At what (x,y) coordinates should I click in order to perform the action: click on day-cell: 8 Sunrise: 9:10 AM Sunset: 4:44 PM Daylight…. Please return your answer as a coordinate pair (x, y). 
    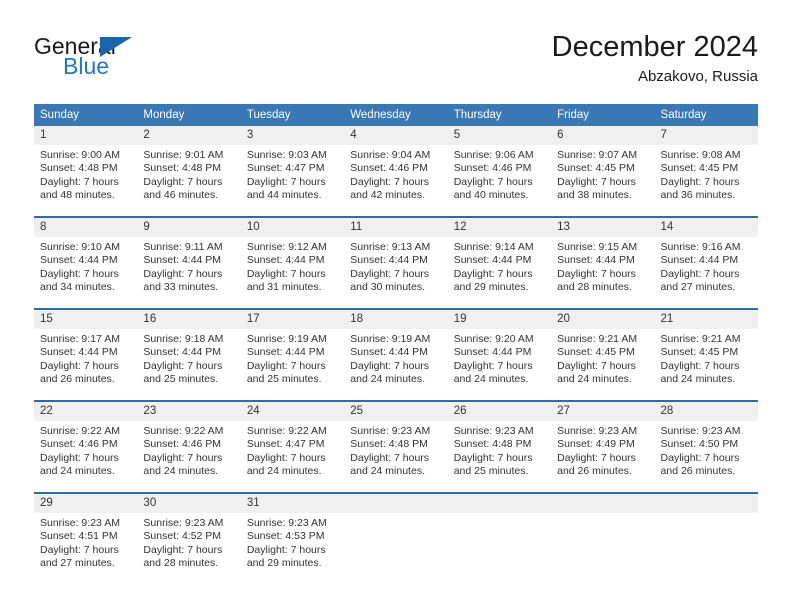
    Looking at the image, I should click on (86, 262).